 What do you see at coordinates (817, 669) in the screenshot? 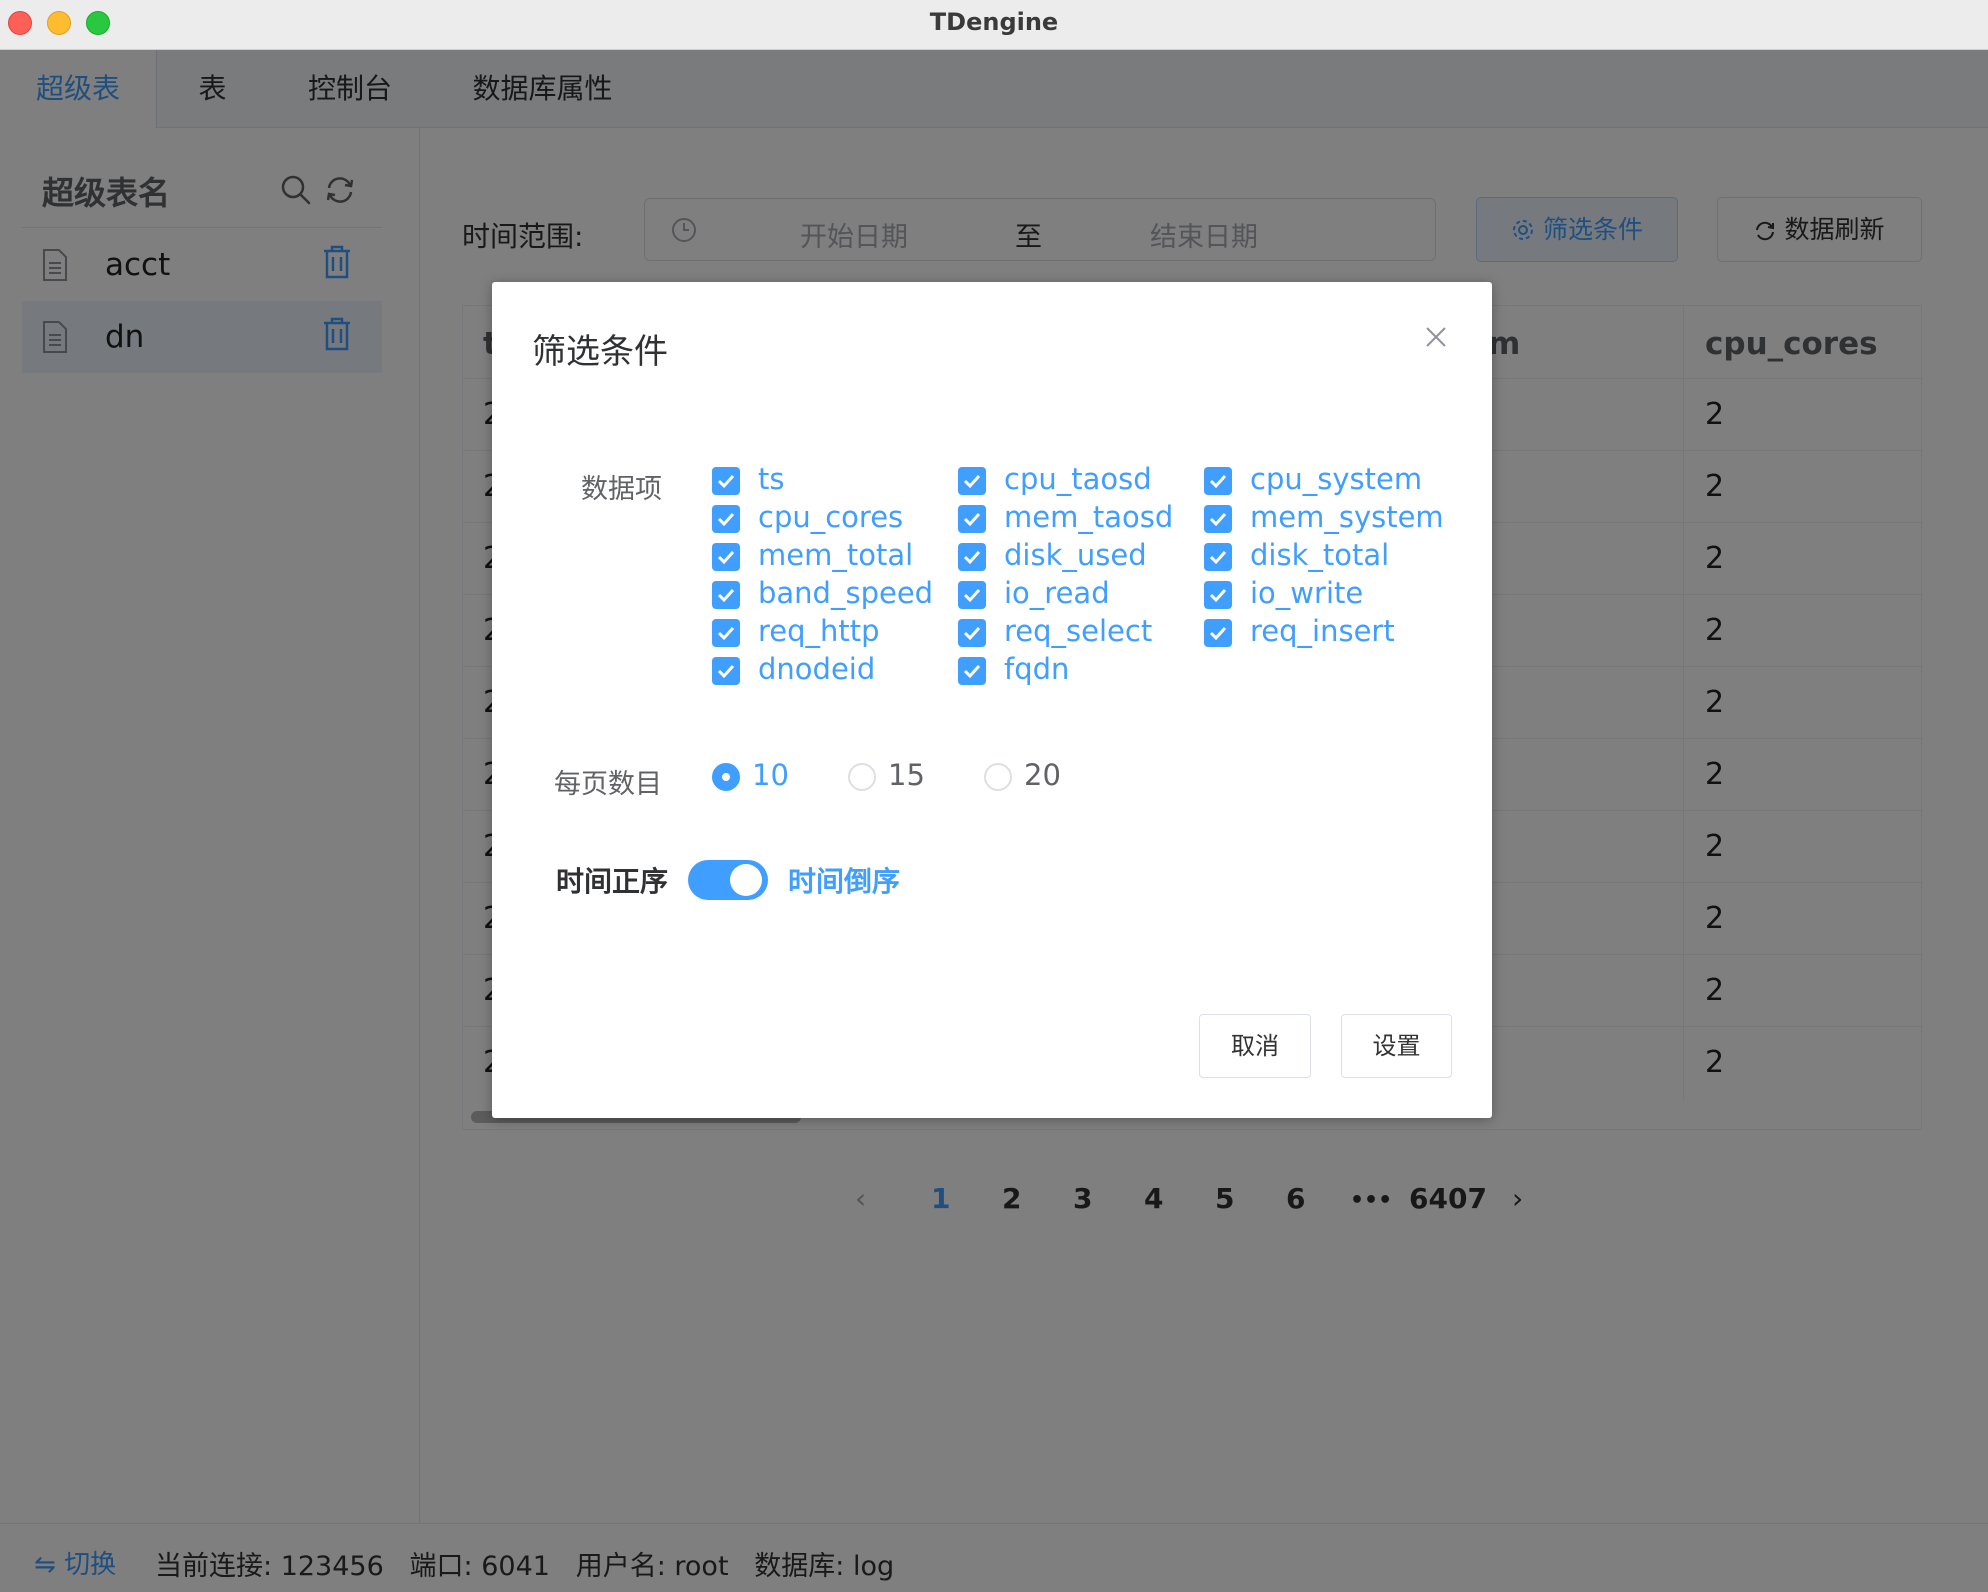
I see `checkbox-label: dnodeid` at bounding box center [817, 669].